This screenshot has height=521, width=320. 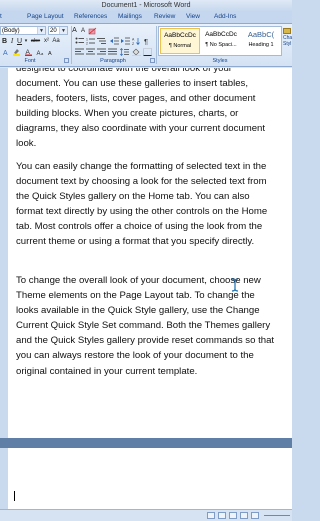 I want to click on i-beam-cursor-icon, so click(x=235, y=285).